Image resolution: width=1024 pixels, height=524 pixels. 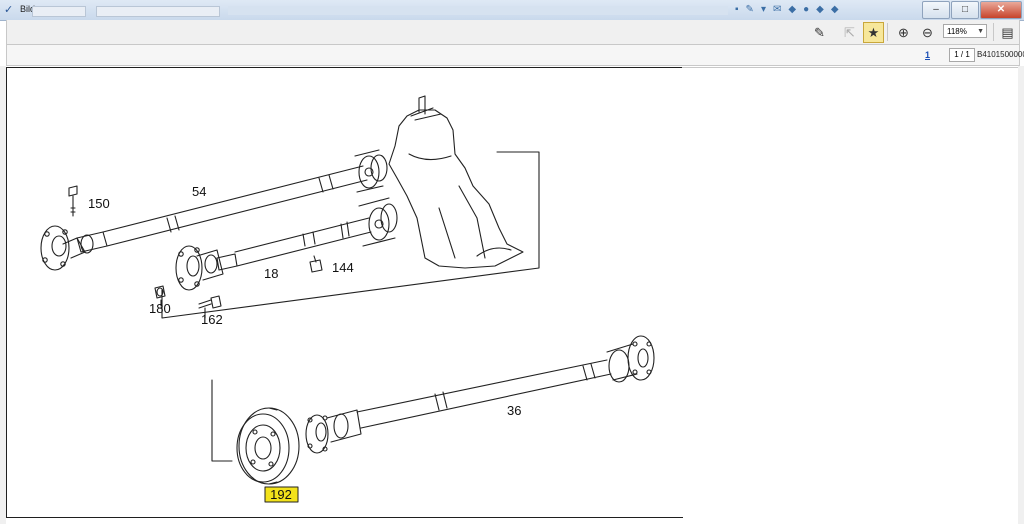 What do you see at coordinates (737, 9) in the screenshot?
I see `tray-icon: ▪` at bounding box center [737, 9].